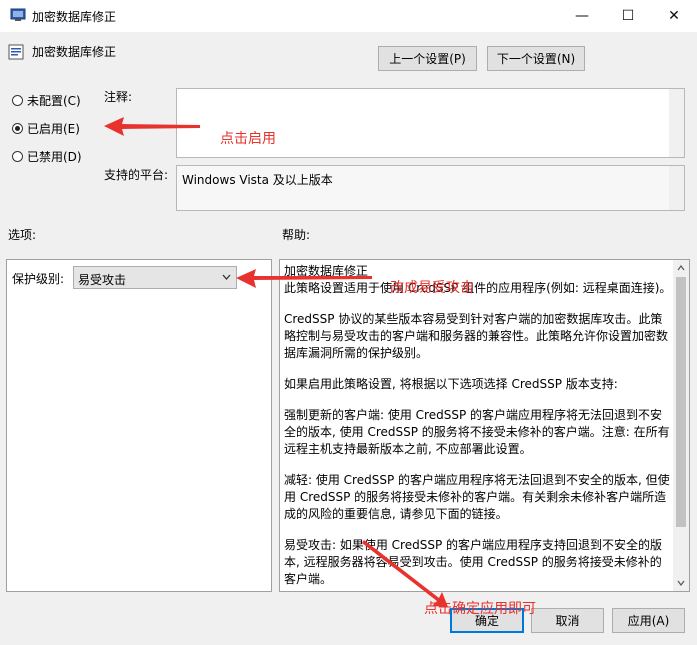 This screenshot has width=697, height=645. I want to click on help-label: 帮助:, so click(296, 235).